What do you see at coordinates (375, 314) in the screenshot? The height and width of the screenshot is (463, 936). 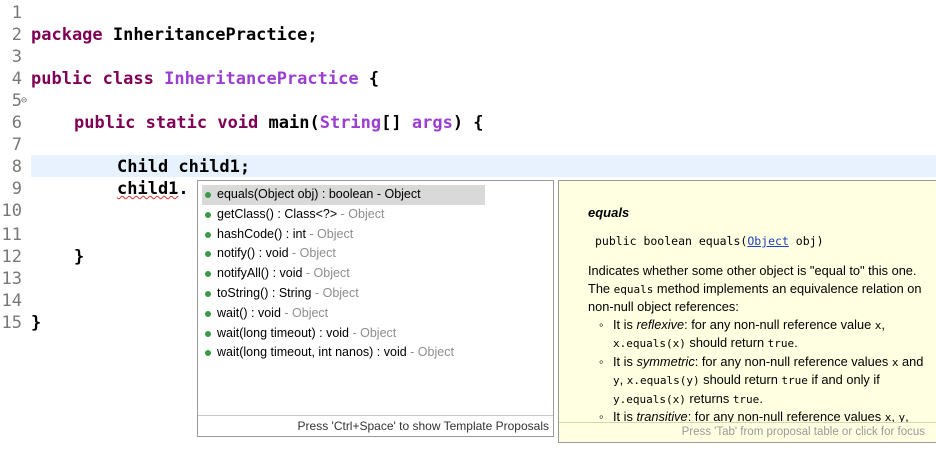 I see `proposal-item-wait: wait() : void - Object` at bounding box center [375, 314].